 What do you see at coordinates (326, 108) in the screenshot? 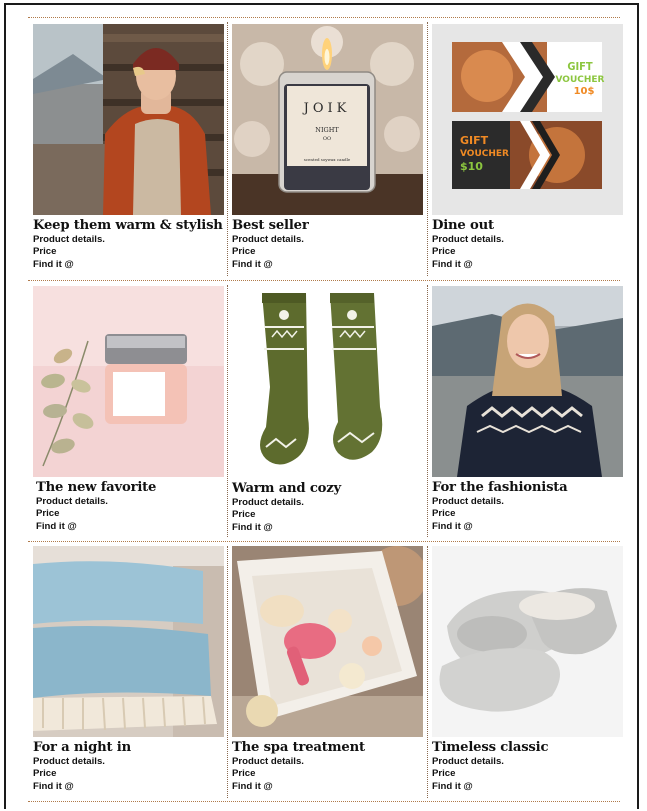
I see `candle-brand-text: JOIK` at bounding box center [326, 108].